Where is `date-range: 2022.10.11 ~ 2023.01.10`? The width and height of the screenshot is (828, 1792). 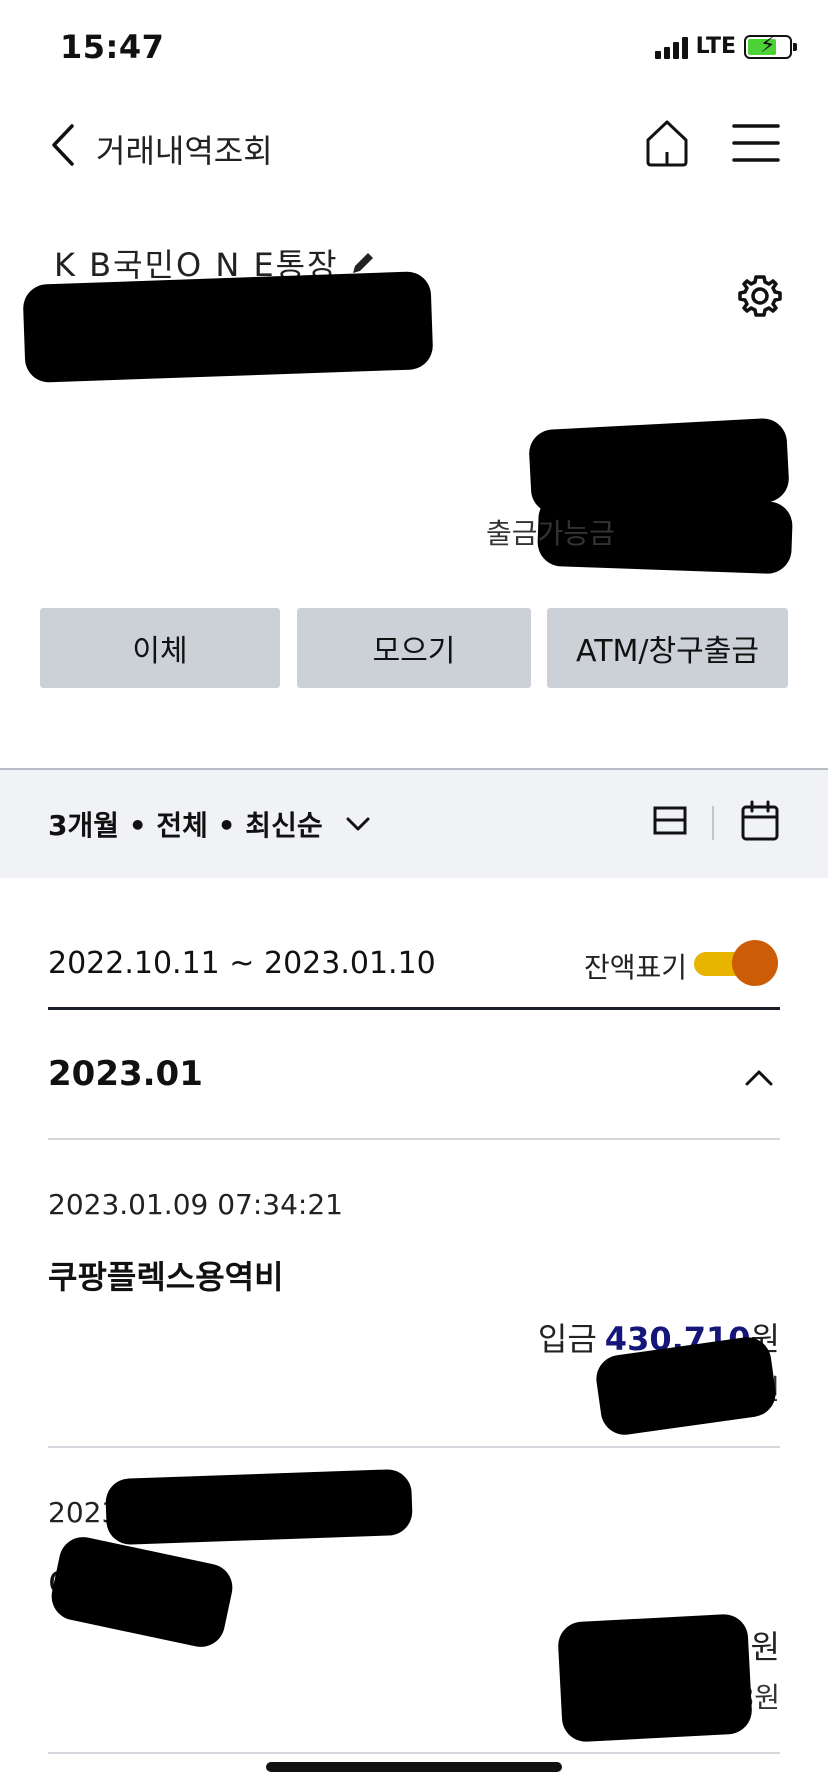
date-range: 2022.10.11 ~ 2023.01.10 is located at coordinates (242, 963).